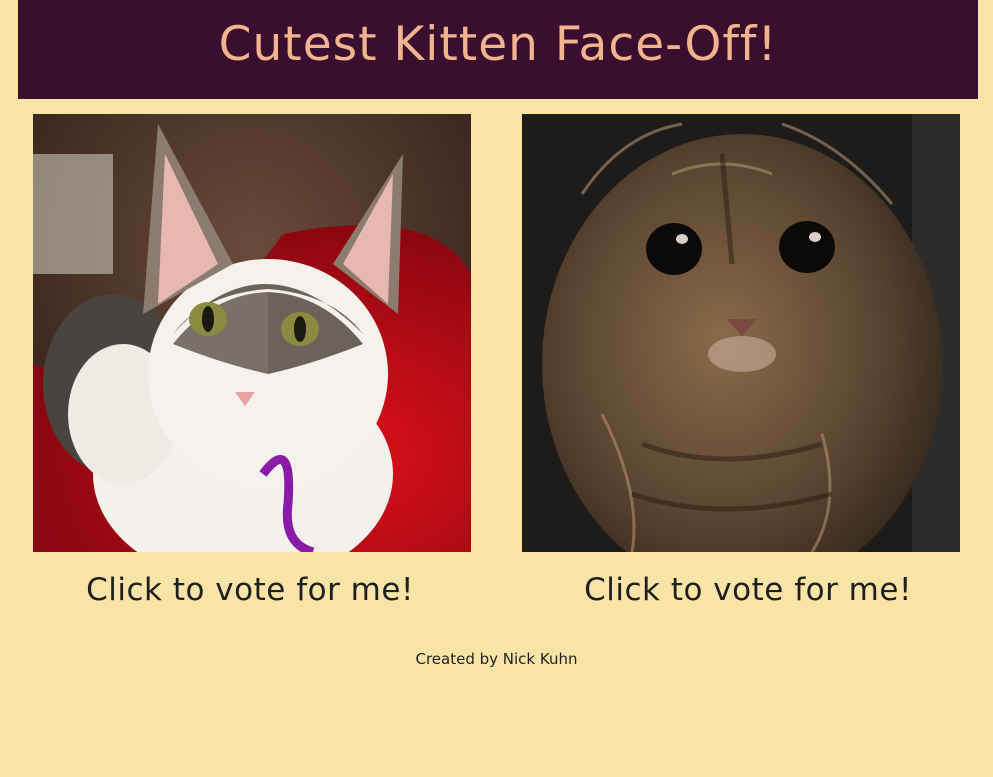  Describe the element at coordinates (250, 590) in the screenshot. I see `vote-button-left: Click to vote for me!` at that location.